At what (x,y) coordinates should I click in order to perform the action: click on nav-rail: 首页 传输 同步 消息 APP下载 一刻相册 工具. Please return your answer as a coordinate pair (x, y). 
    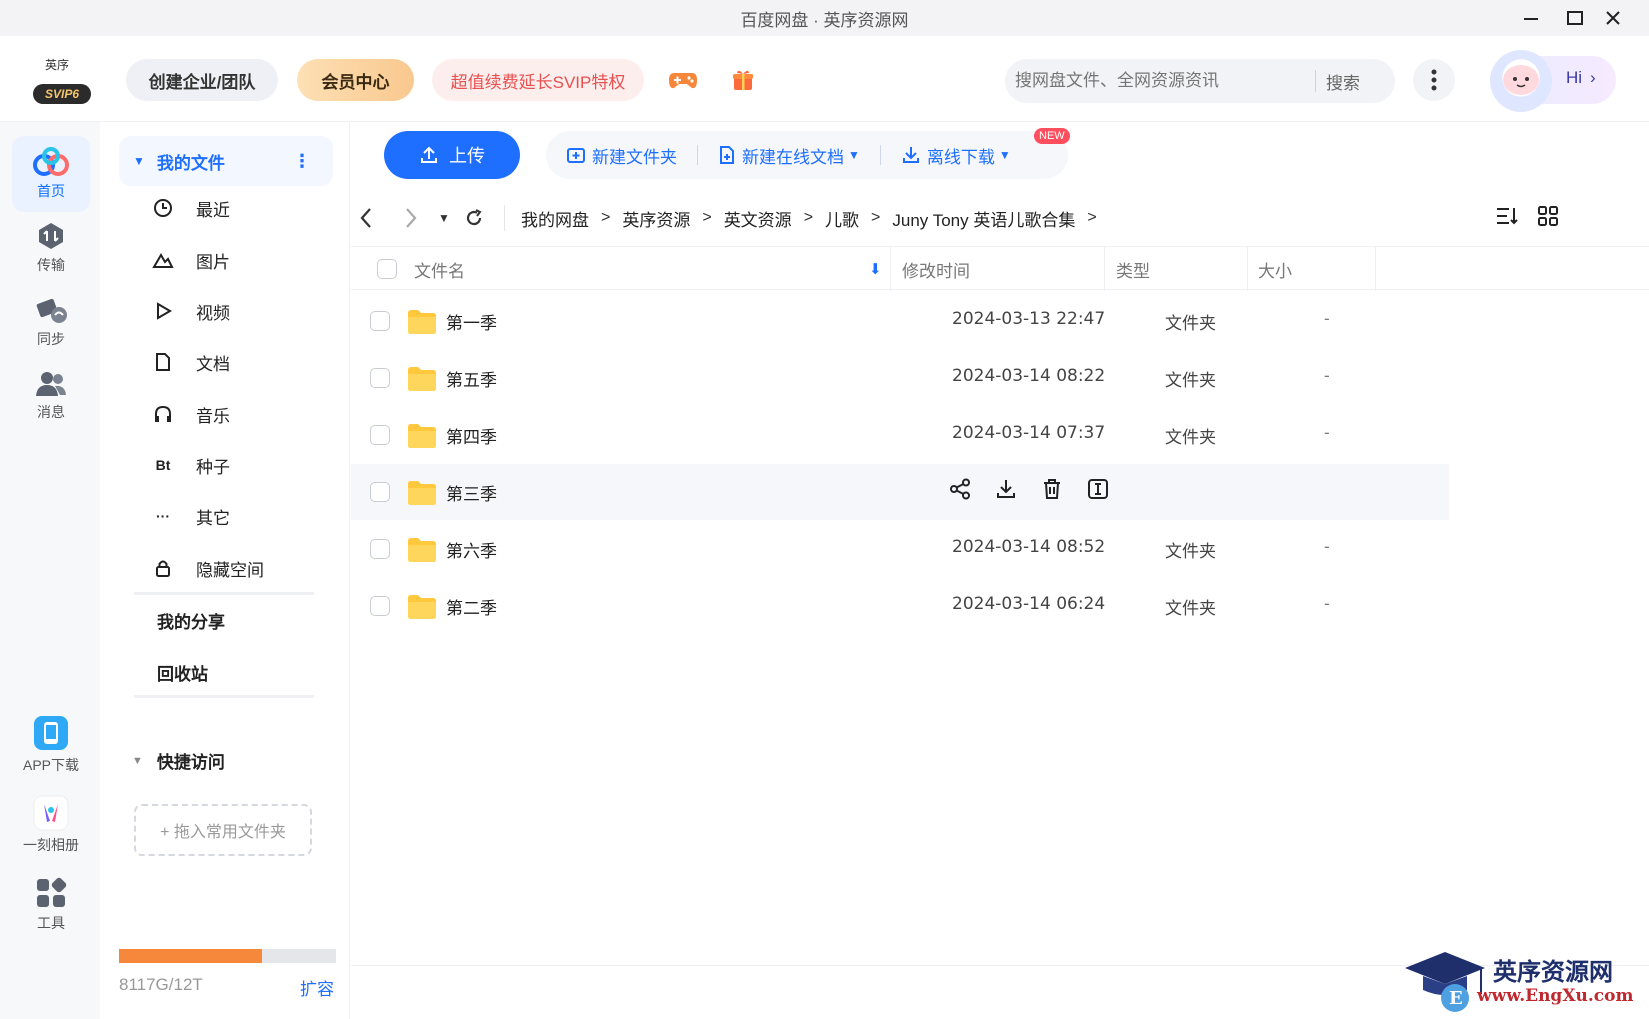
    Looking at the image, I should click on (50, 570).